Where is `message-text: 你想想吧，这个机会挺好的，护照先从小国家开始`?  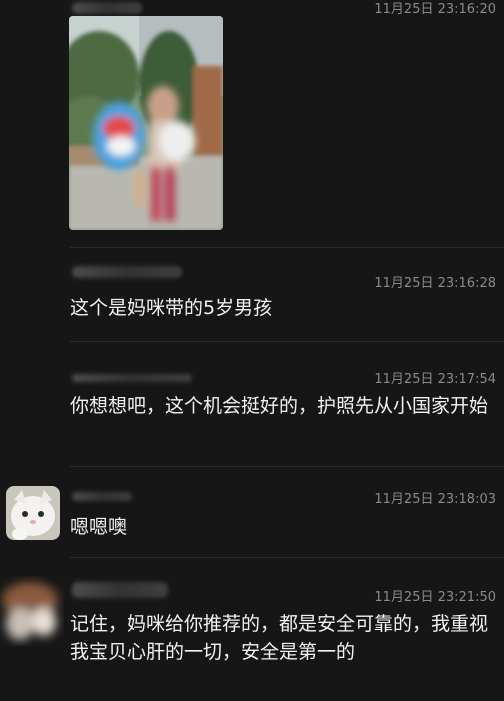 message-text: 你想想吧，这个机会挺好的，护照先从小国家开始 is located at coordinates (279, 406).